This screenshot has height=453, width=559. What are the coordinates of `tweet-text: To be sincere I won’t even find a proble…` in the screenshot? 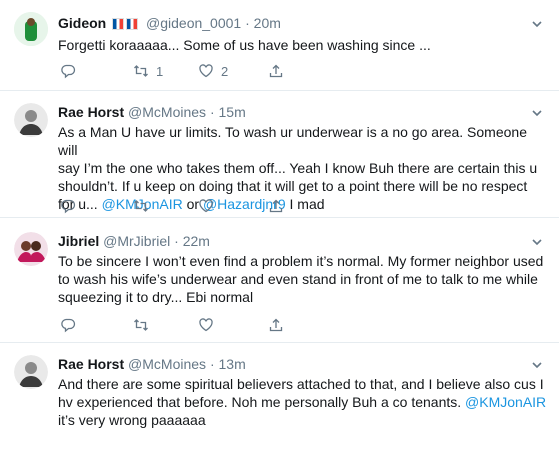 It's located at (303, 279).